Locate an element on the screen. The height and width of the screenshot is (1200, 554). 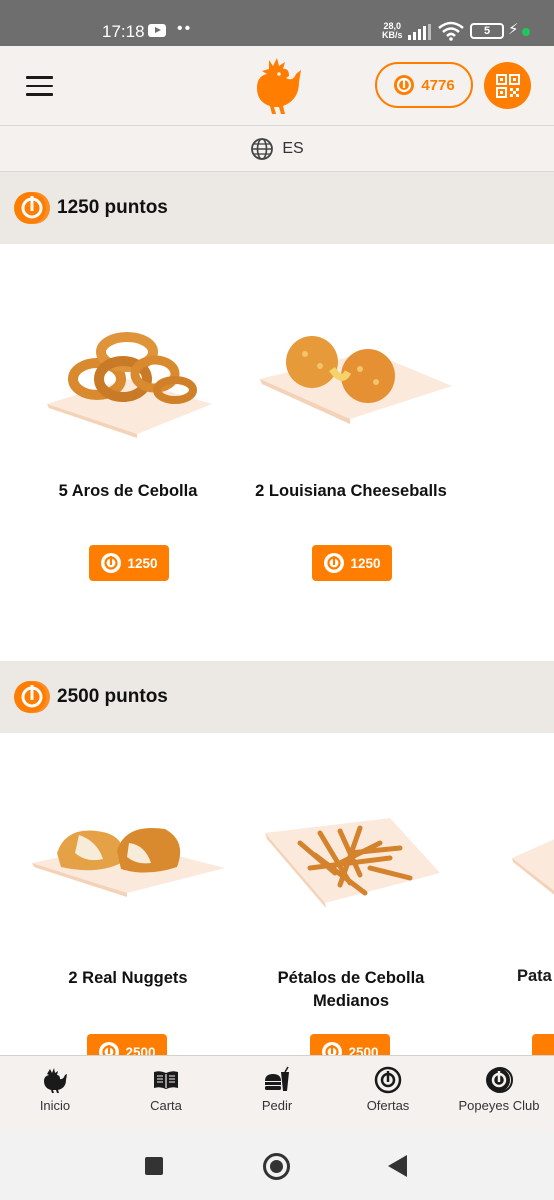
nav-label: Inicio is located at coordinates (55, 1105).